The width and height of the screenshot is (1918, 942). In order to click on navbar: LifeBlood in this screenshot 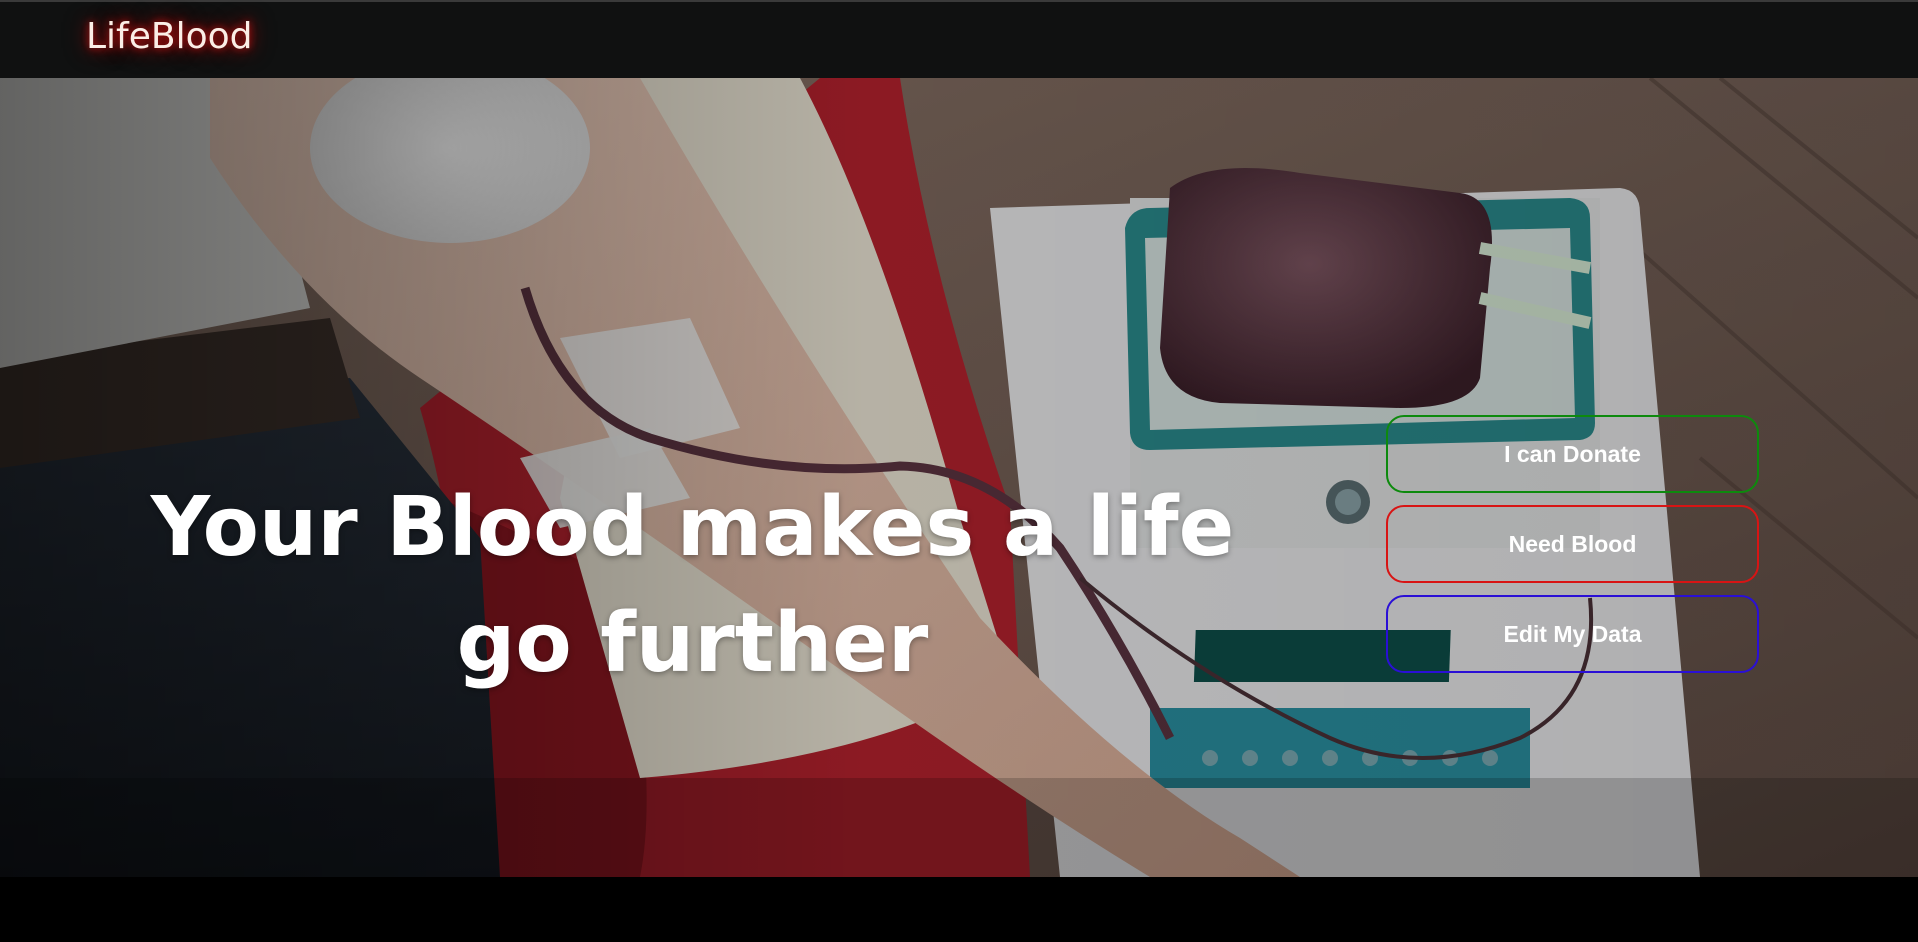, I will do `click(959, 39)`.